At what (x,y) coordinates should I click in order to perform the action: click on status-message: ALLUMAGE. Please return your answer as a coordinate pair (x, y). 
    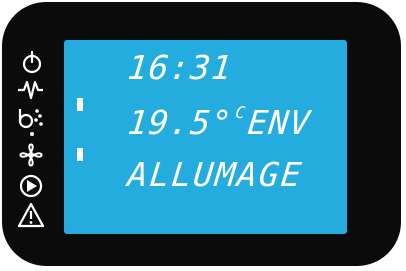
    Looking at the image, I should click on (215, 174).